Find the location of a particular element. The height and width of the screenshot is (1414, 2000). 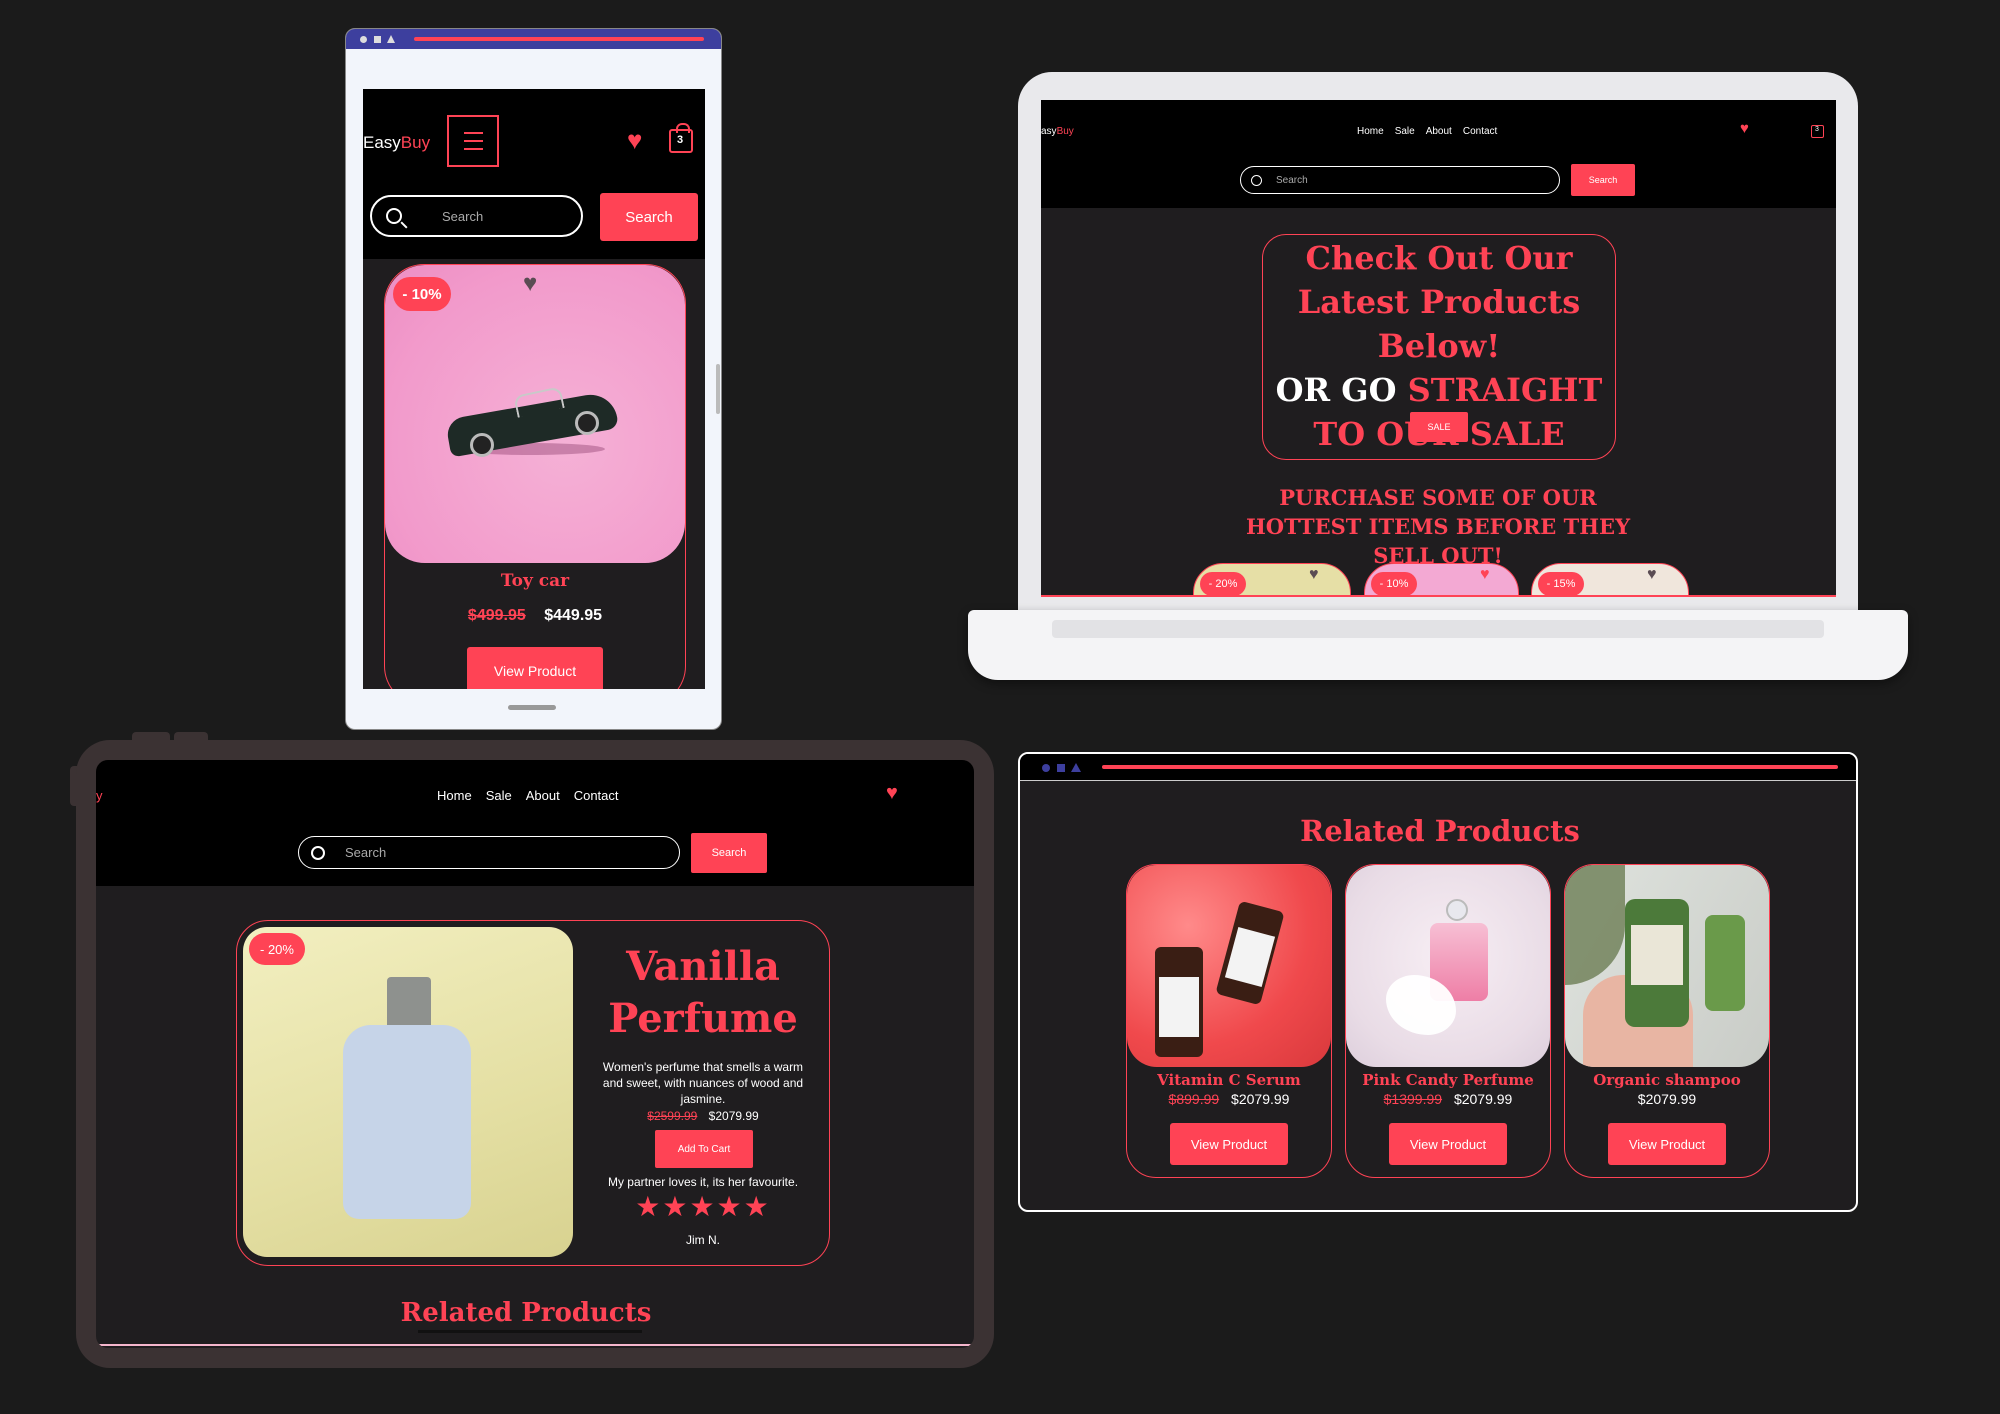

sale-button: SALE is located at coordinates (1439, 427).